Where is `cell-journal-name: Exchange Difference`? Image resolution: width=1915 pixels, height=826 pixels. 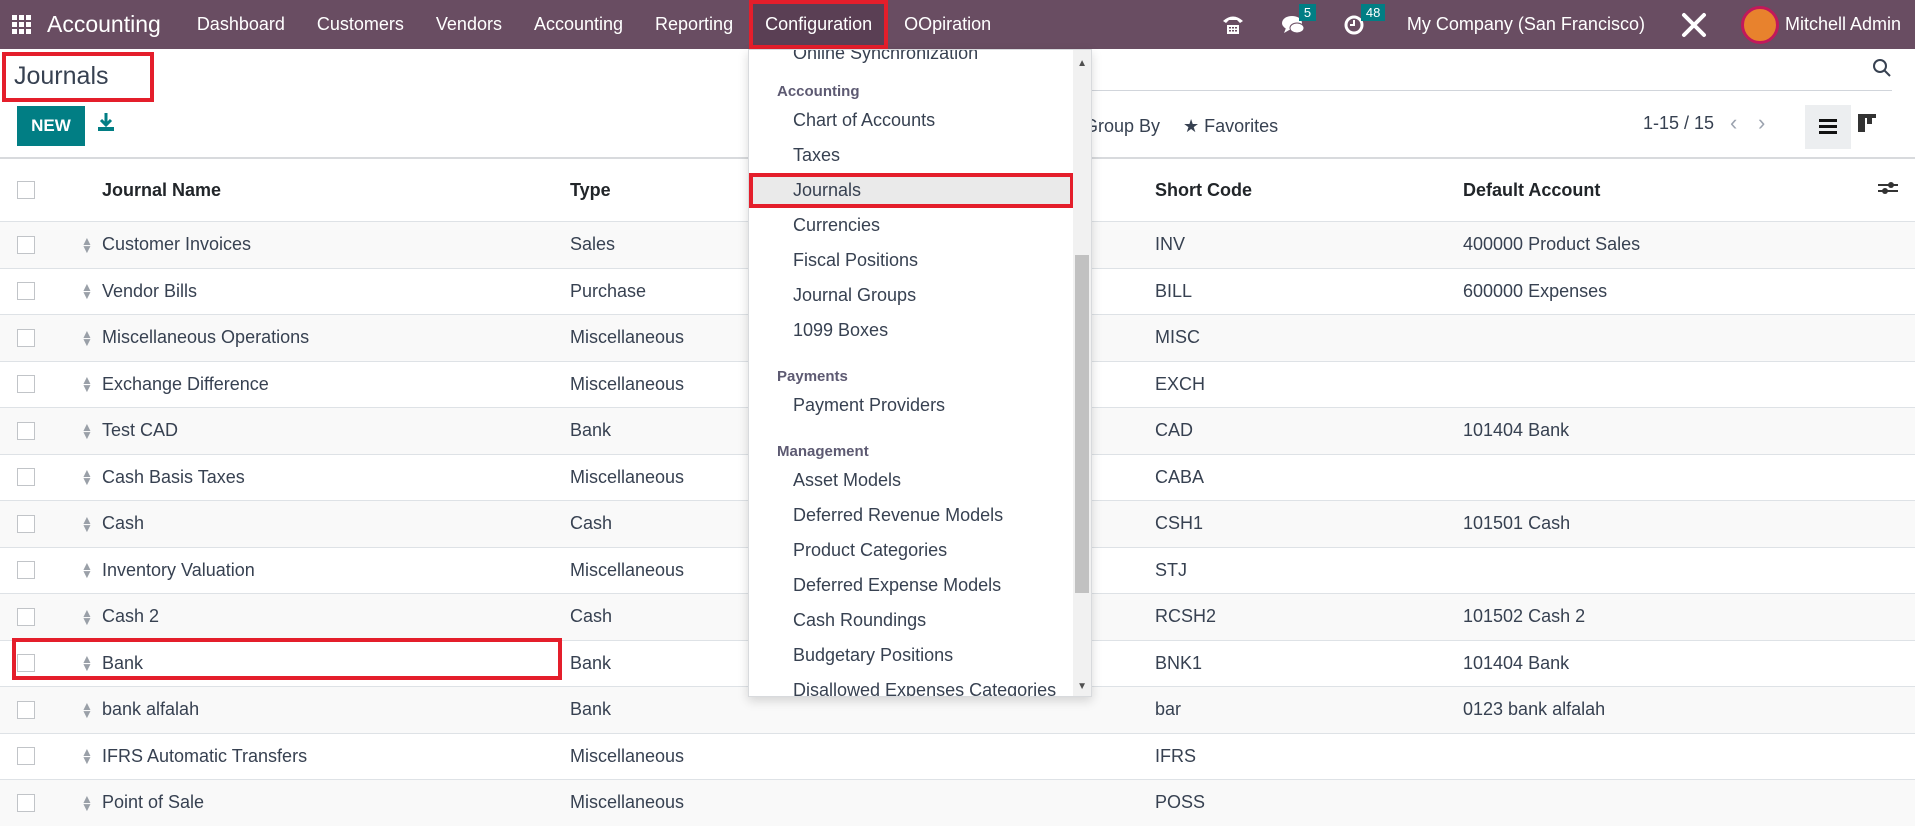 cell-journal-name: Exchange Difference is located at coordinates (185, 383).